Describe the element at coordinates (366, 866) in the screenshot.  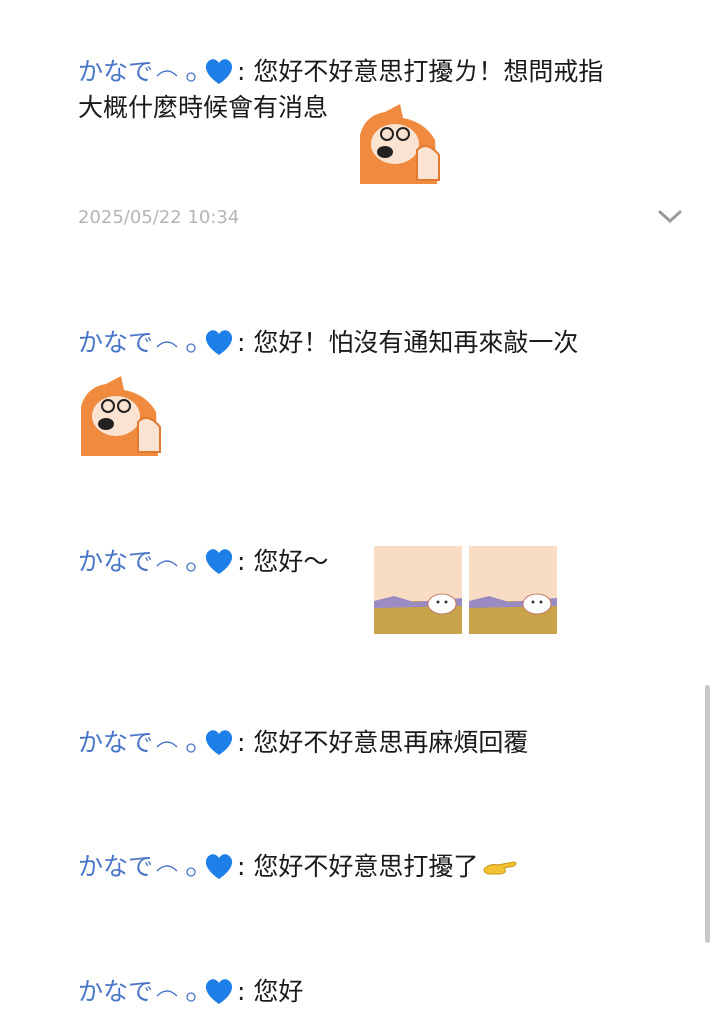
I see `message-text: 您好不好意思打擾了` at that location.